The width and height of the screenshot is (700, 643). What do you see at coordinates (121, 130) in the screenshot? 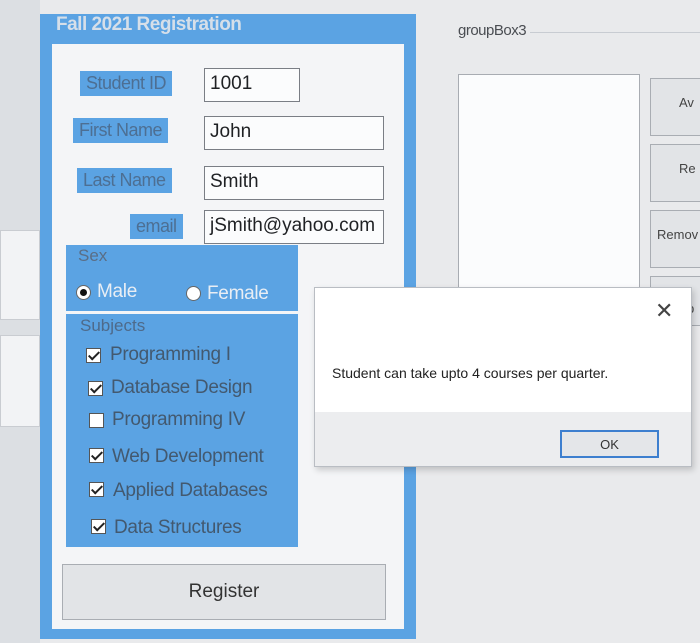
I see `first-name-label: First Name` at bounding box center [121, 130].